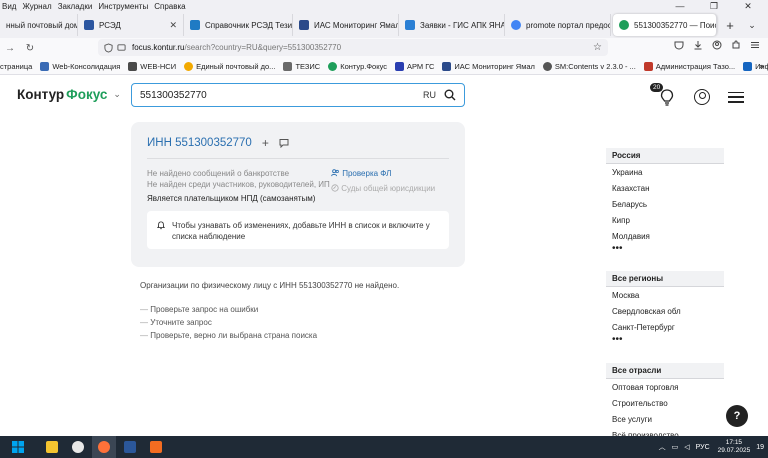 The width and height of the screenshot is (768, 458). I want to click on filter-item: Санкт-Петербург, so click(665, 327).